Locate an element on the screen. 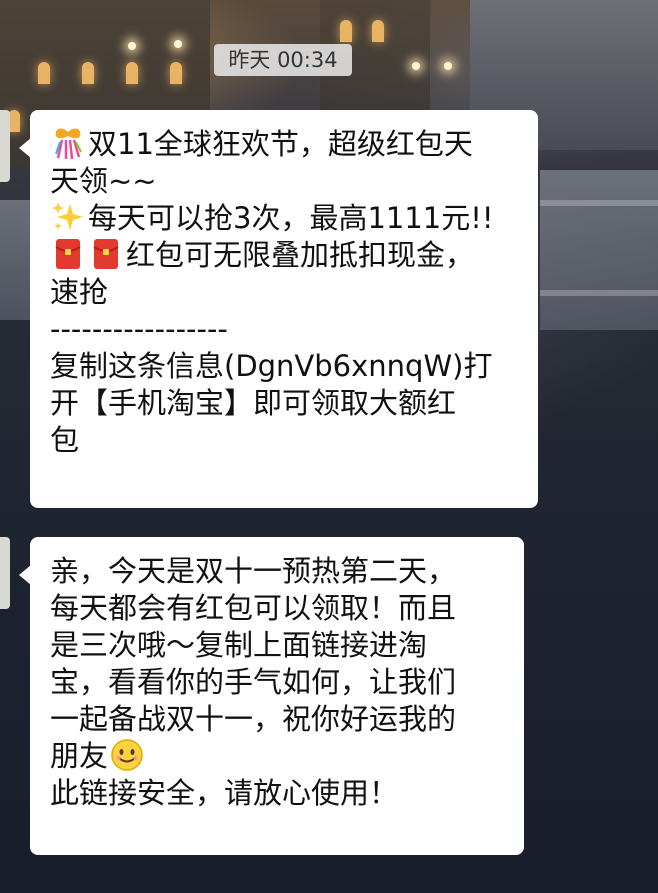  message-line: 速抢 is located at coordinates (79, 292).